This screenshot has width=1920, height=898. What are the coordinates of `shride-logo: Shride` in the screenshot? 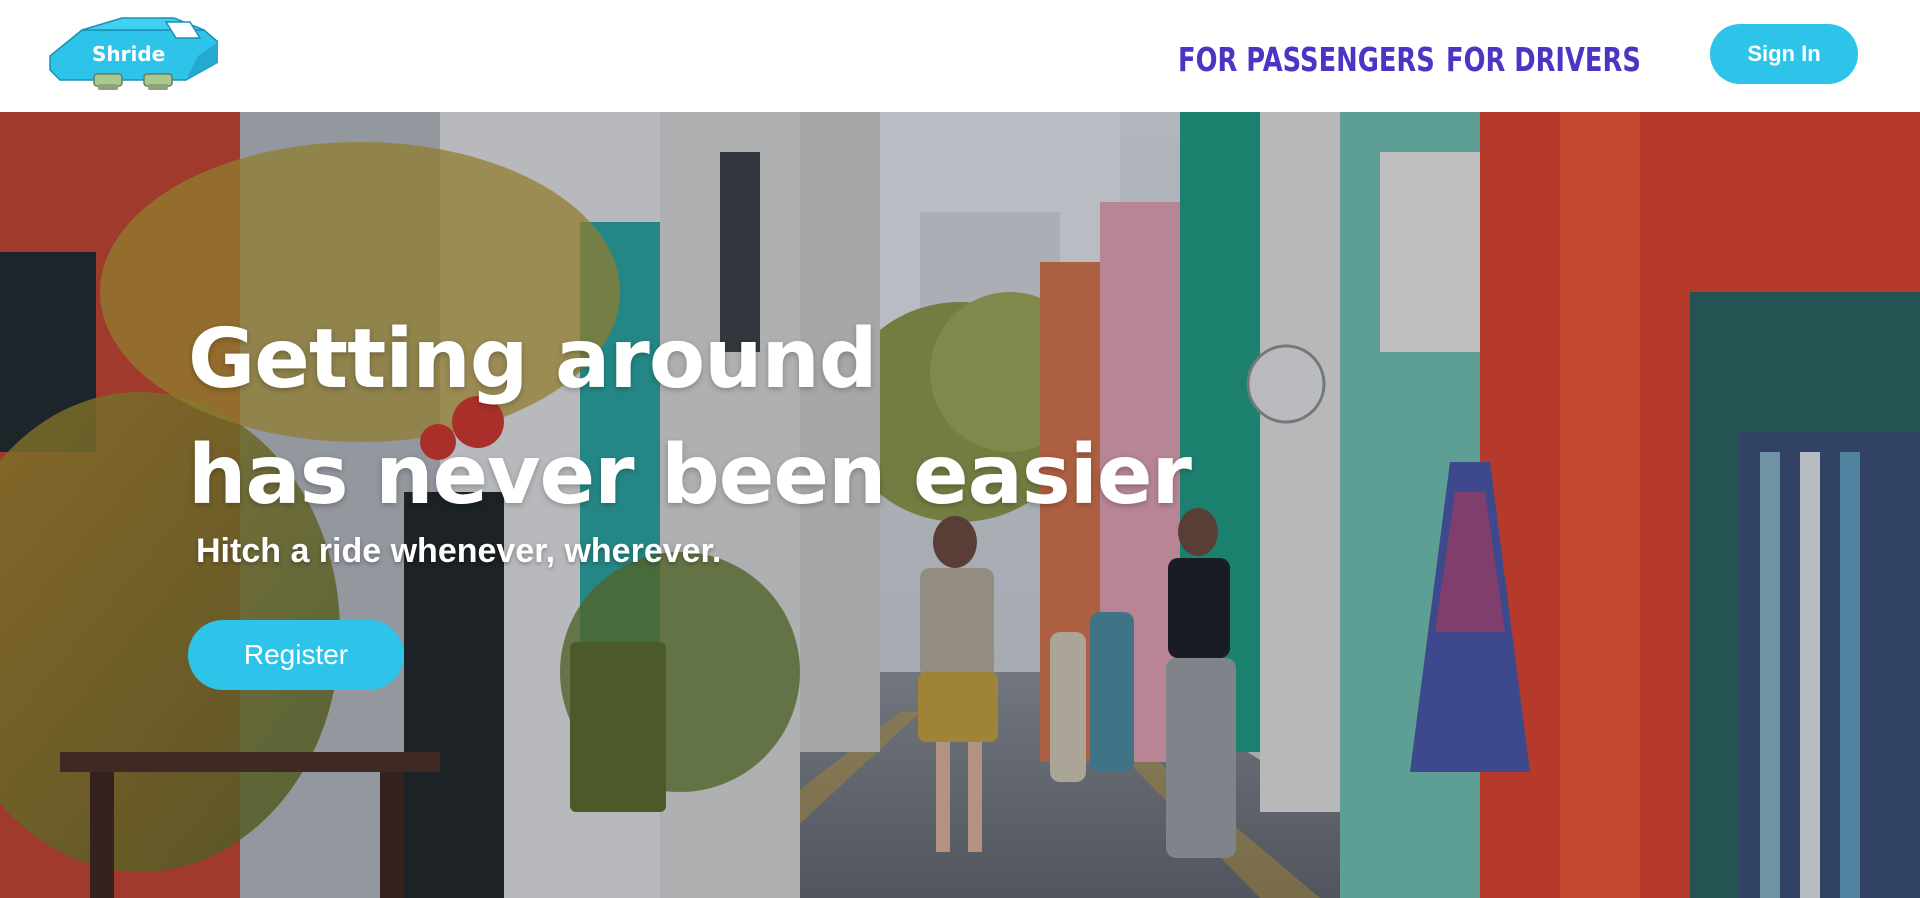 It's located at (133, 54).